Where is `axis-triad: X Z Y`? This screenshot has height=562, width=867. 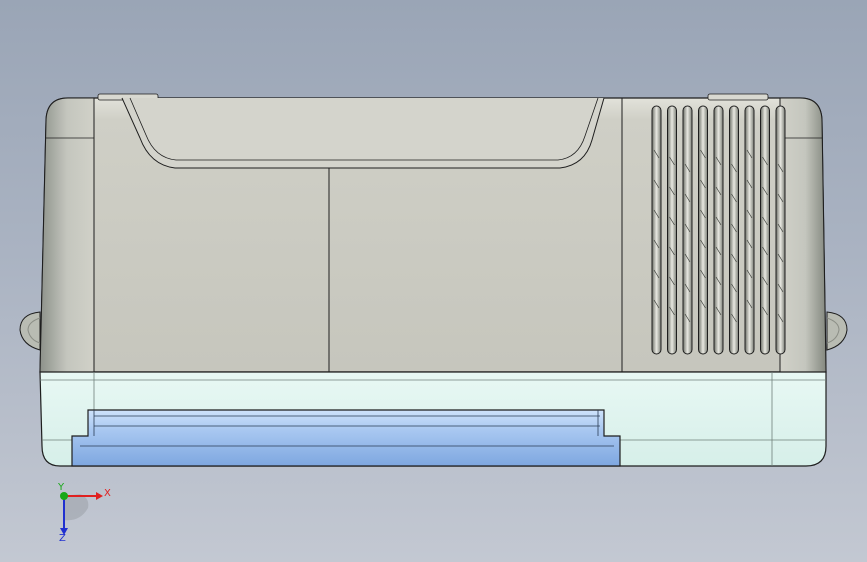 axis-triad: X Z Y is located at coordinates (84, 513).